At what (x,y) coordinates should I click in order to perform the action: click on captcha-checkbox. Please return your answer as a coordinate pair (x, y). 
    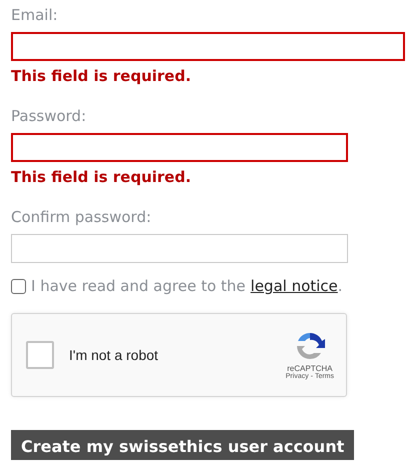
    Looking at the image, I should click on (40, 355).